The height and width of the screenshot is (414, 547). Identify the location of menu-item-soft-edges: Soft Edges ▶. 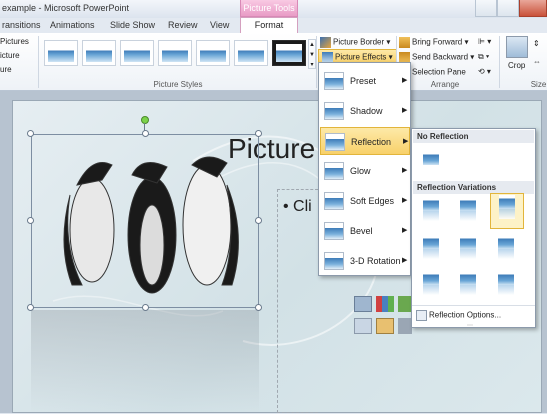
(365, 201).